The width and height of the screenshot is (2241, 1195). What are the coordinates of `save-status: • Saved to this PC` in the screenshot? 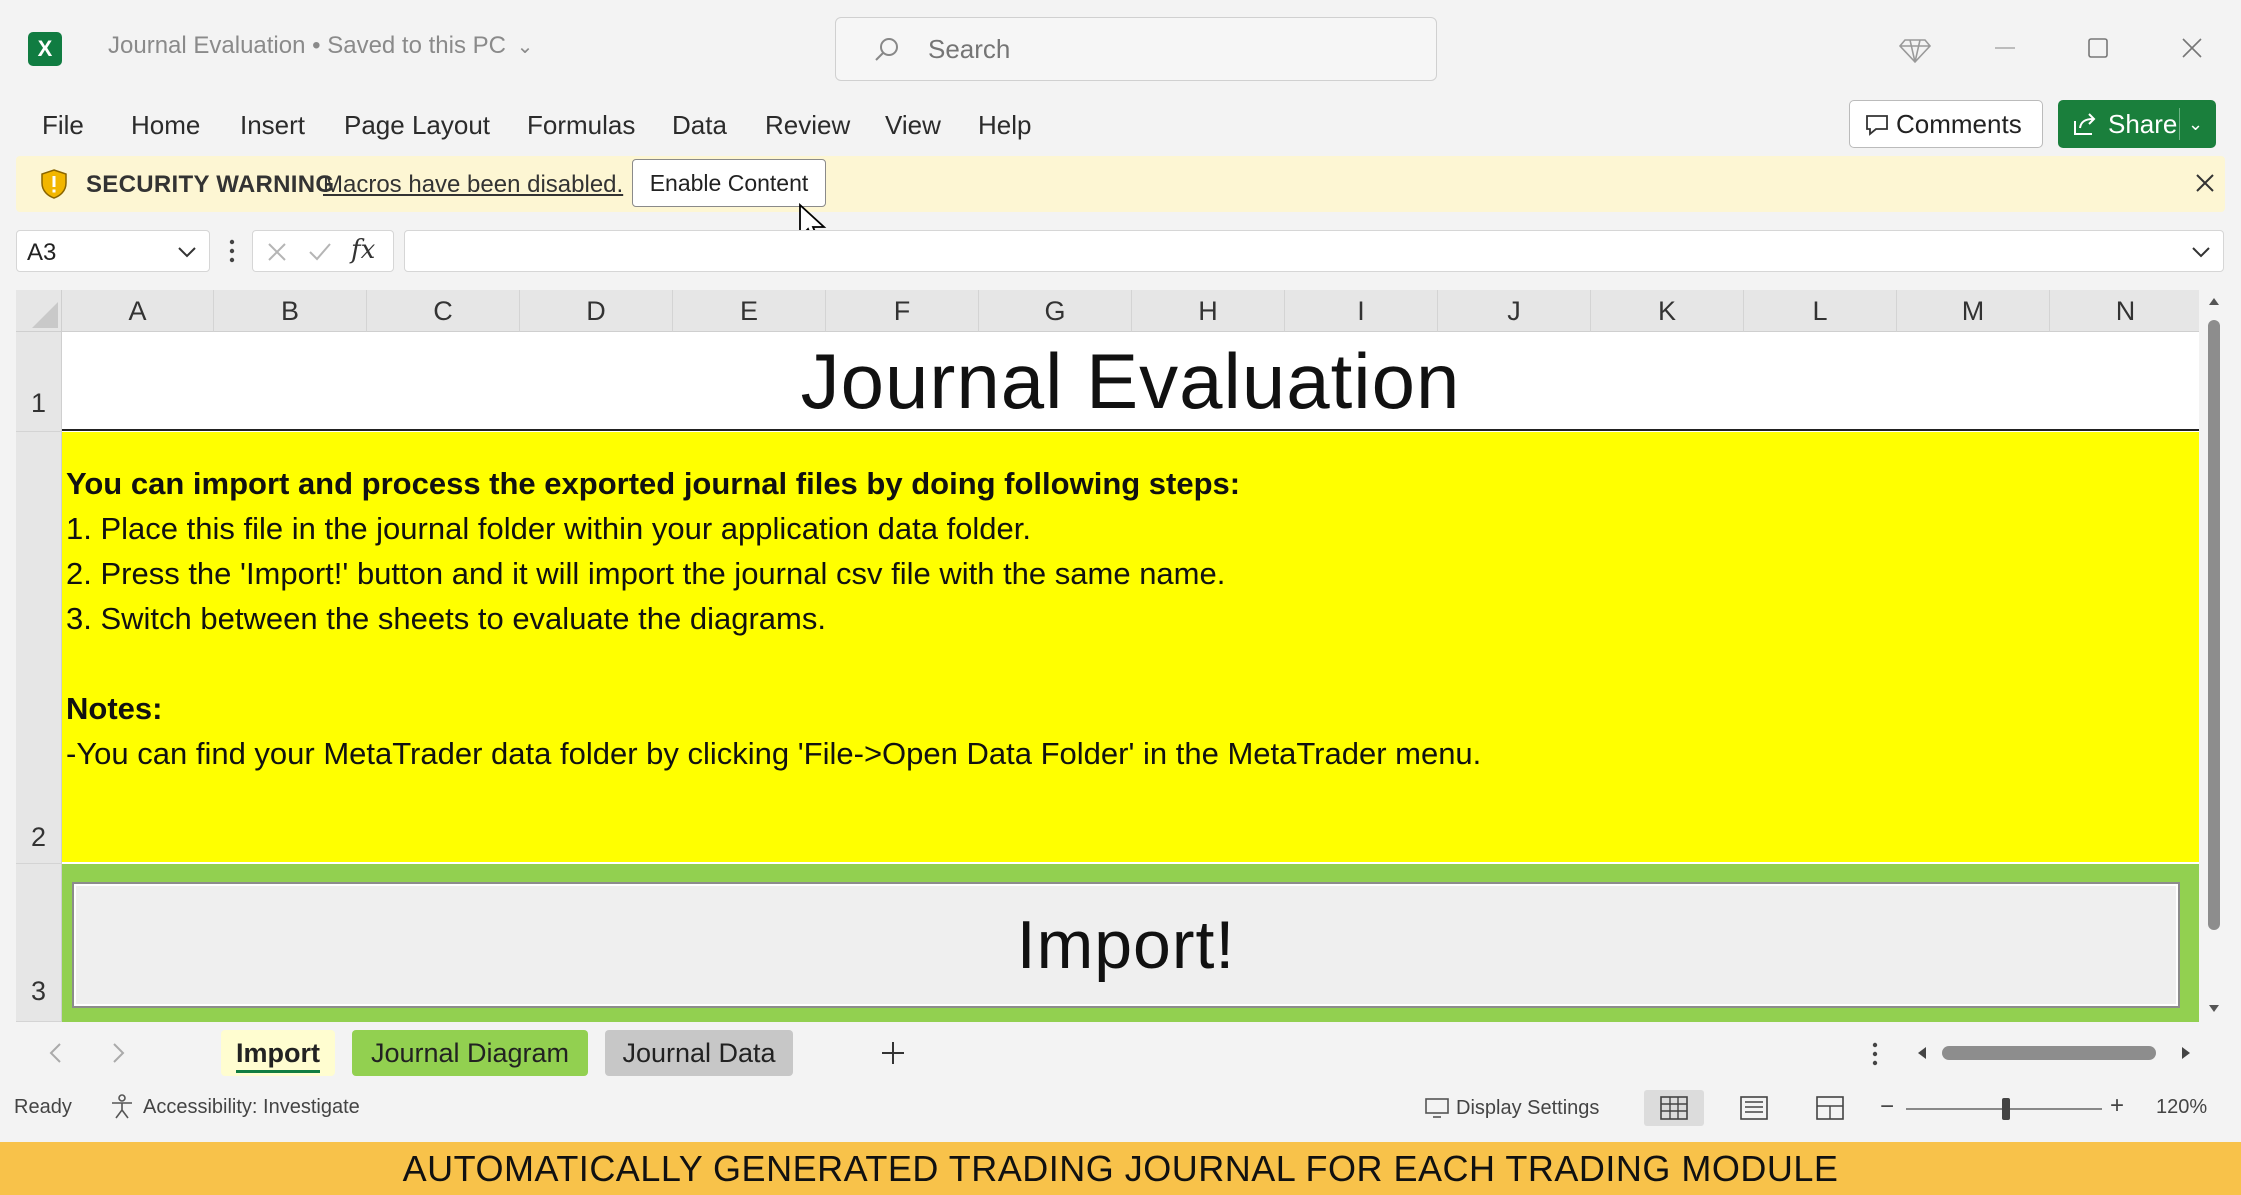 It's located at (409, 45).